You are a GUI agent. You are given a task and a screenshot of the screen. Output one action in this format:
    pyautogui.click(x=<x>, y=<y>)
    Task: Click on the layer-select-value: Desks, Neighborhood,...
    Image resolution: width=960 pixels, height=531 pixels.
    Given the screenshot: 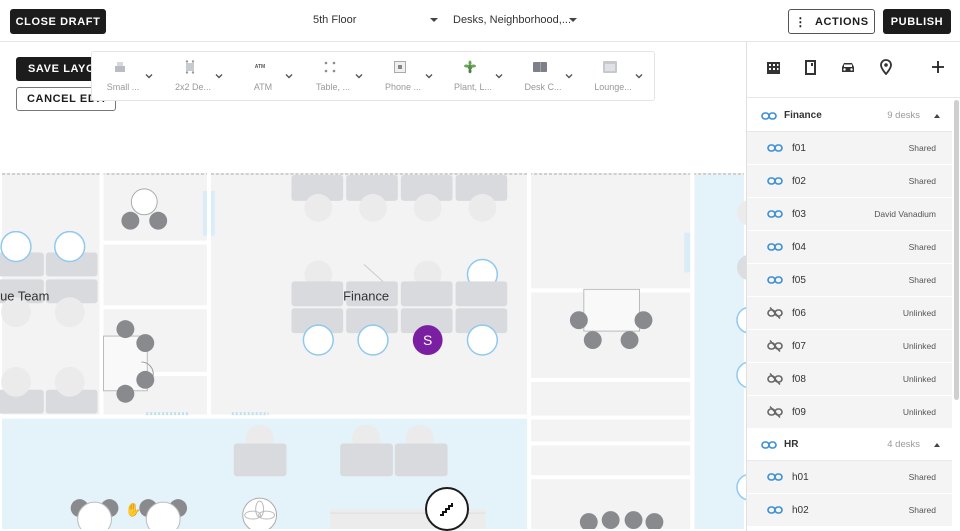 What is the action you would take?
    pyautogui.click(x=512, y=20)
    